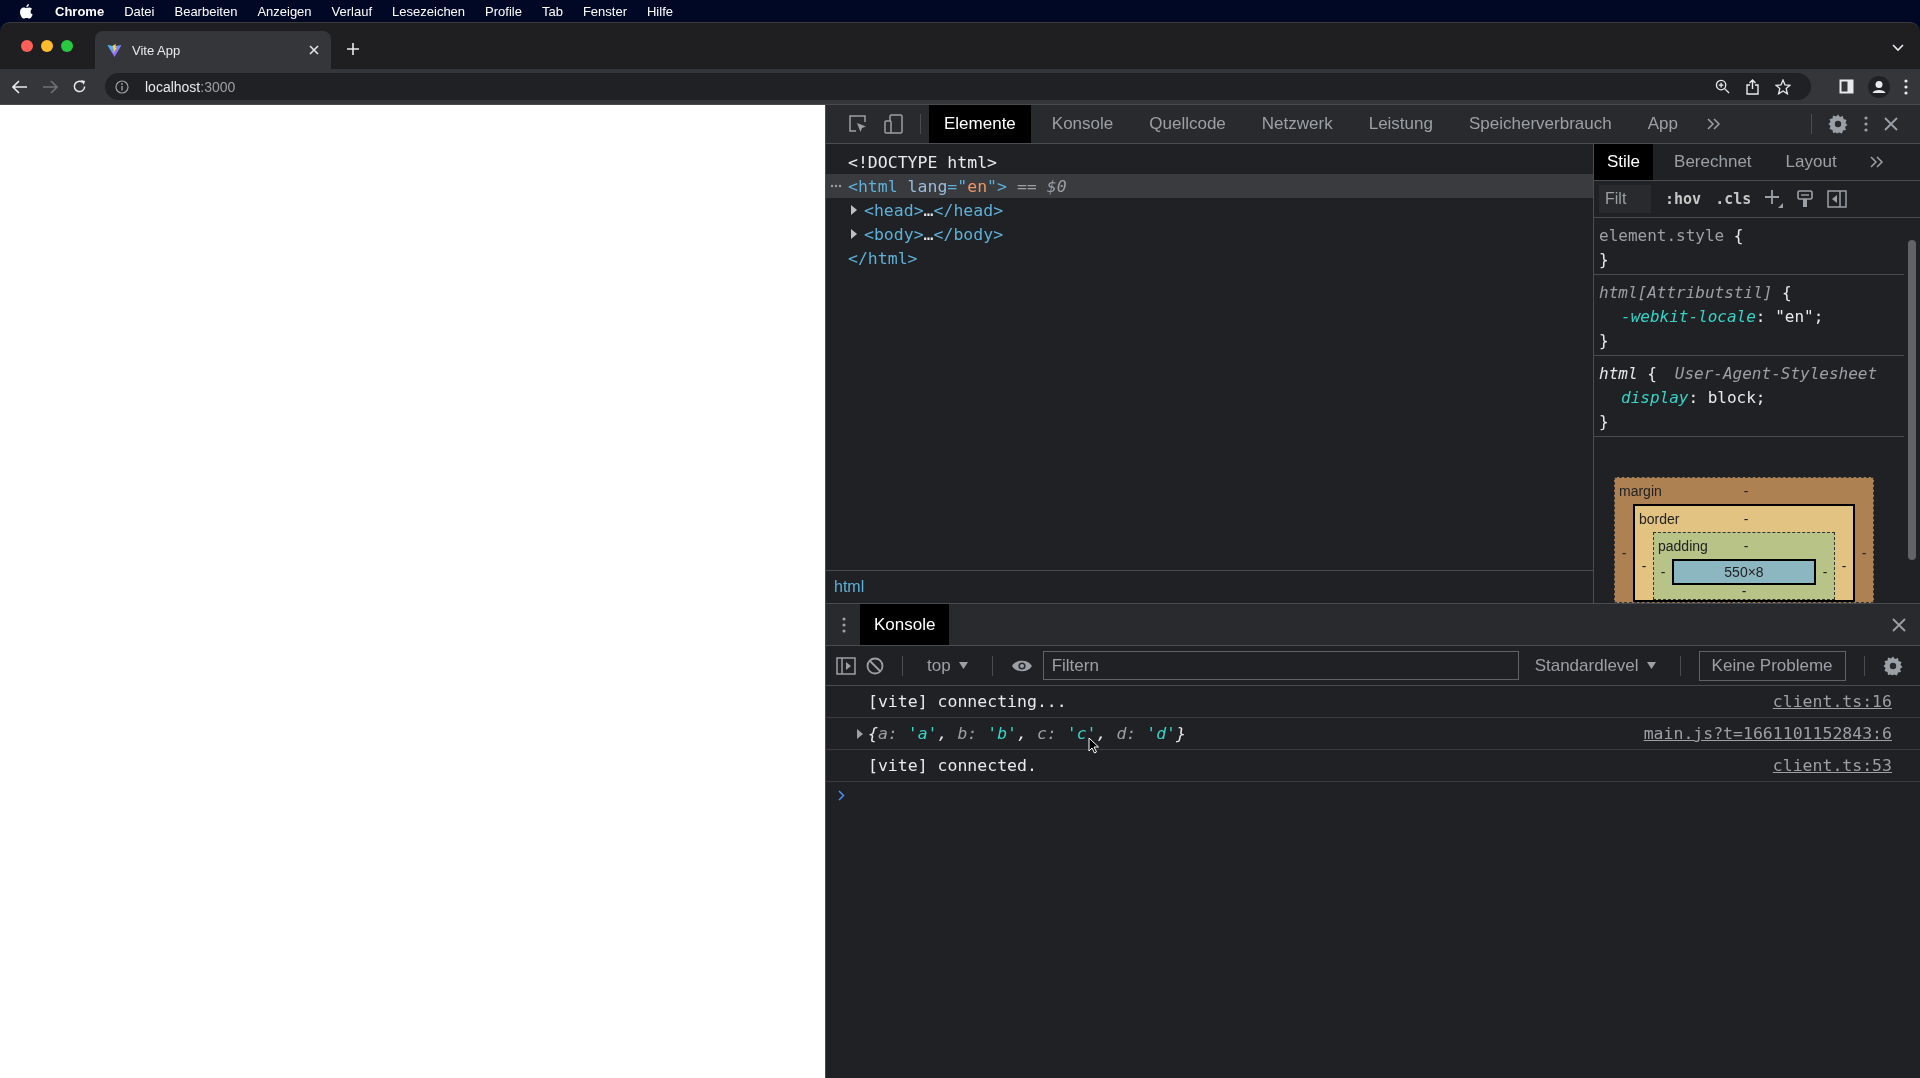 The width and height of the screenshot is (1920, 1078). I want to click on styles-tab: Stile, so click(1624, 162).